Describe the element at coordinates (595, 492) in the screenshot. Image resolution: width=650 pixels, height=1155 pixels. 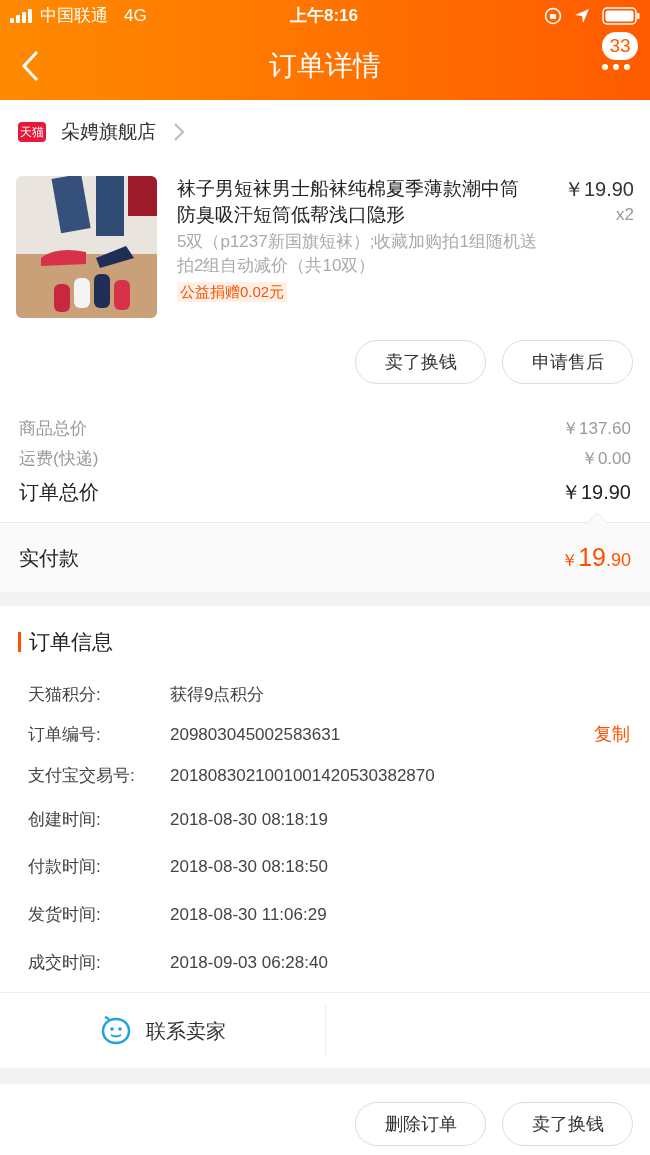
I see `summary-value: ￥19.90` at that location.